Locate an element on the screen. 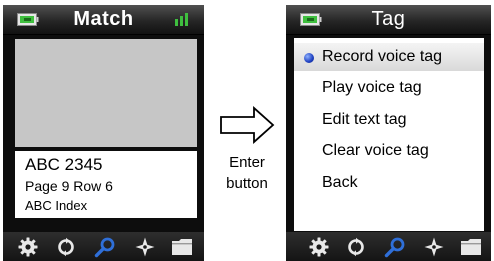 The height and width of the screenshot is (261, 494). menu-item-label: Edit text tag is located at coordinates (364, 119).